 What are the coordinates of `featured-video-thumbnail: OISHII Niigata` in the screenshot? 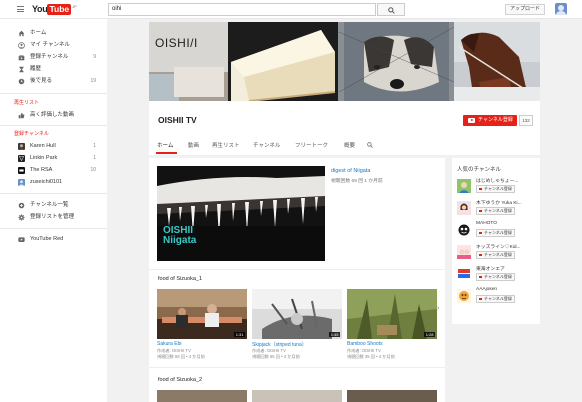 It's located at (241, 213).